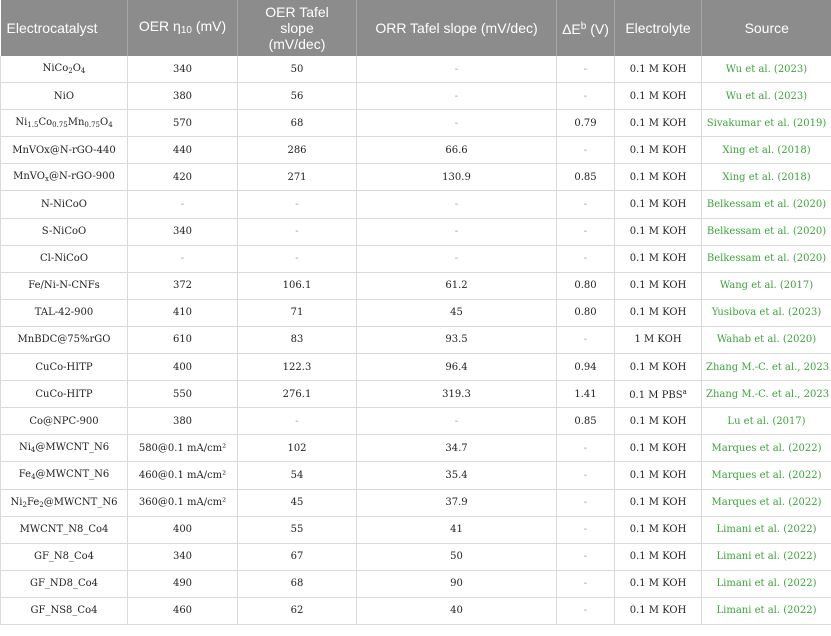 The width and height of the screenshot is (831, 636). Describe the element at coordinates (182, 204) in the screenshot. I see `cell-oer-eta10: -` at that location.